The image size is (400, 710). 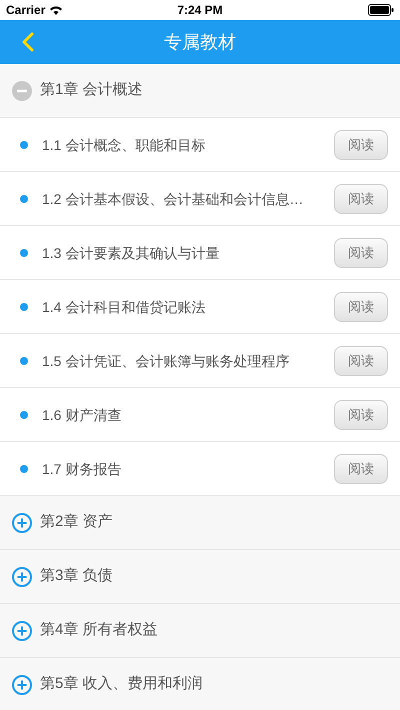 What do you see at coordinates (200, 91) in the screenshot?
I see `chapter-row: 第1章 会计概述` at bounding box center [200, 91].